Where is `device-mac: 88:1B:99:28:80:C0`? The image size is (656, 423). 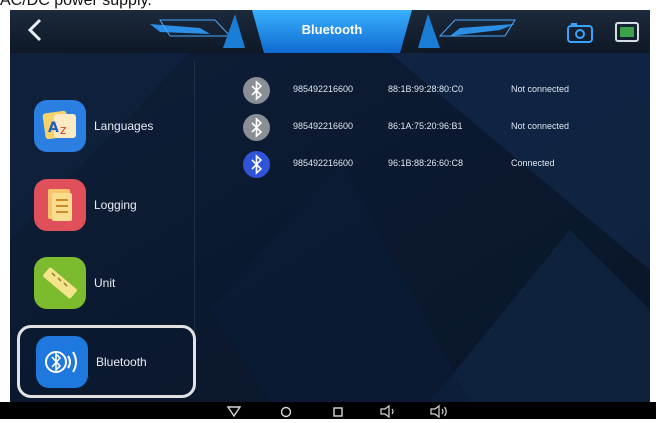 device-mac: 88:1B:99:28:80:C0 is located at coordinates (426, 89).